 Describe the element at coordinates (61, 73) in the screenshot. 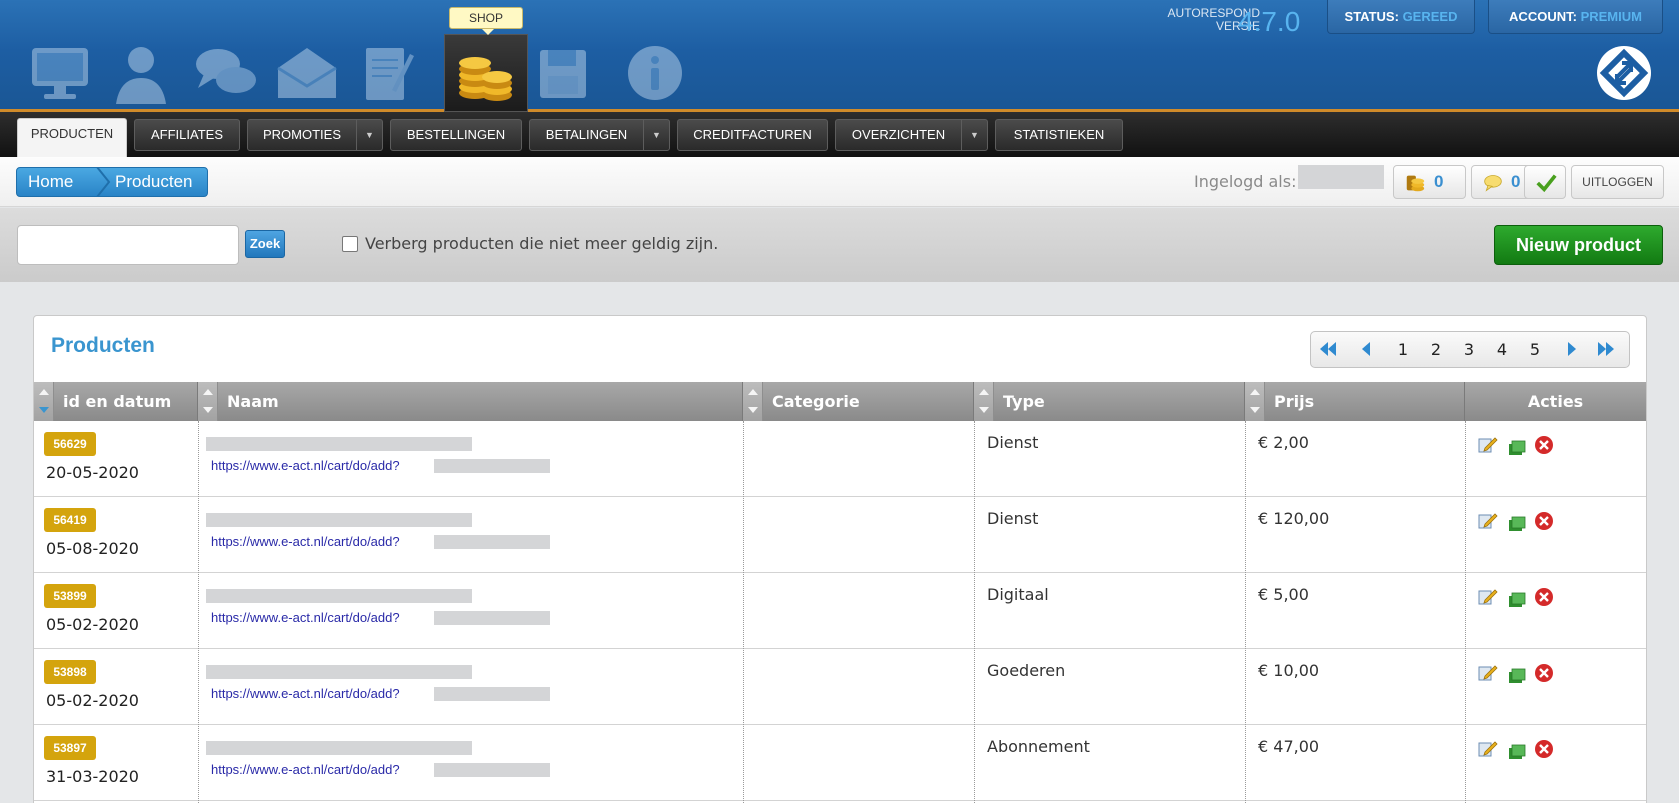

I see `monitor-icon` at that location.